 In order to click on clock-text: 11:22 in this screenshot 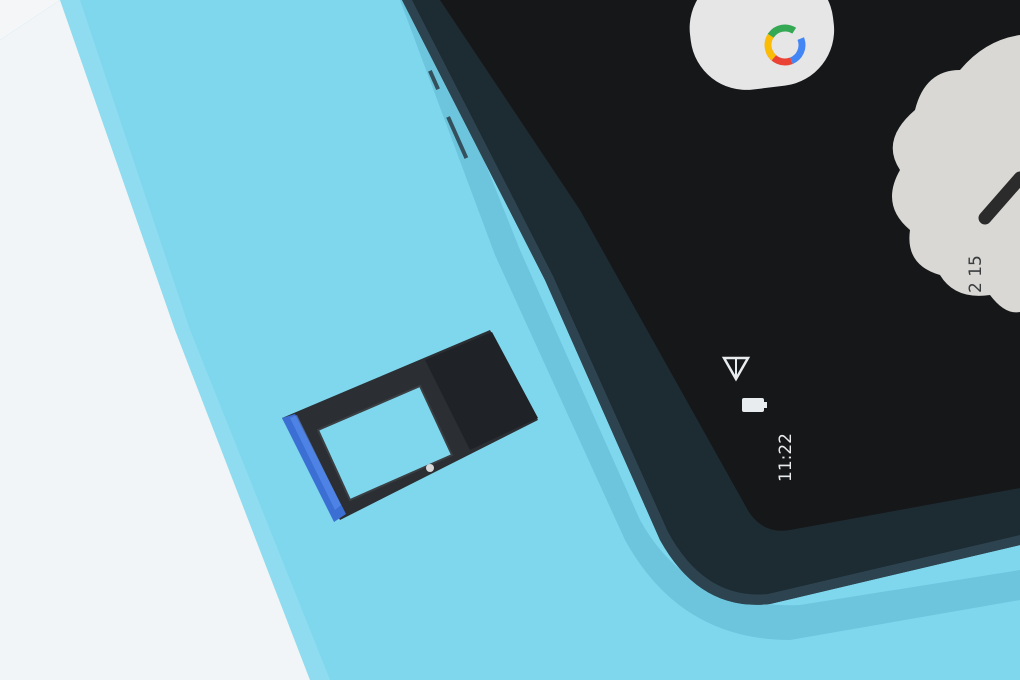, I will do `click(786, 457)`.